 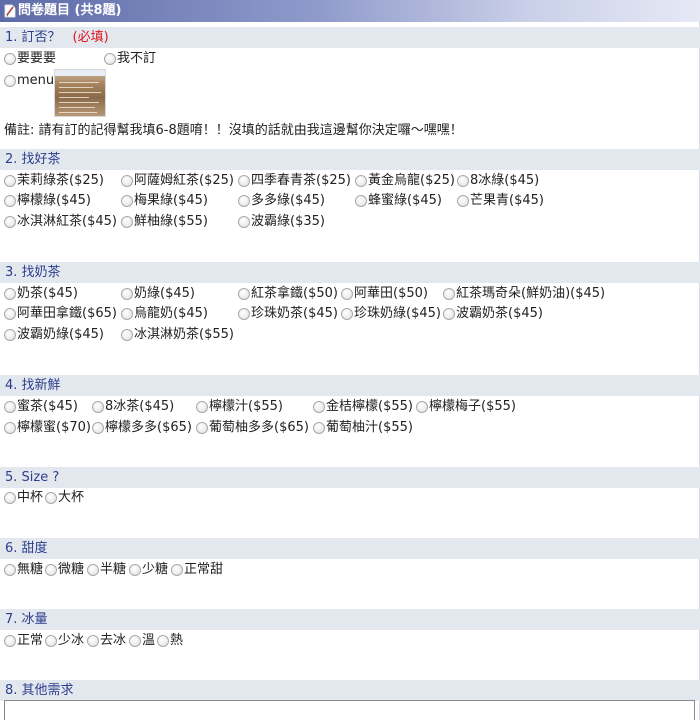 I want to click on q3-option: 奶綠($45), so click(x=158, y=294).